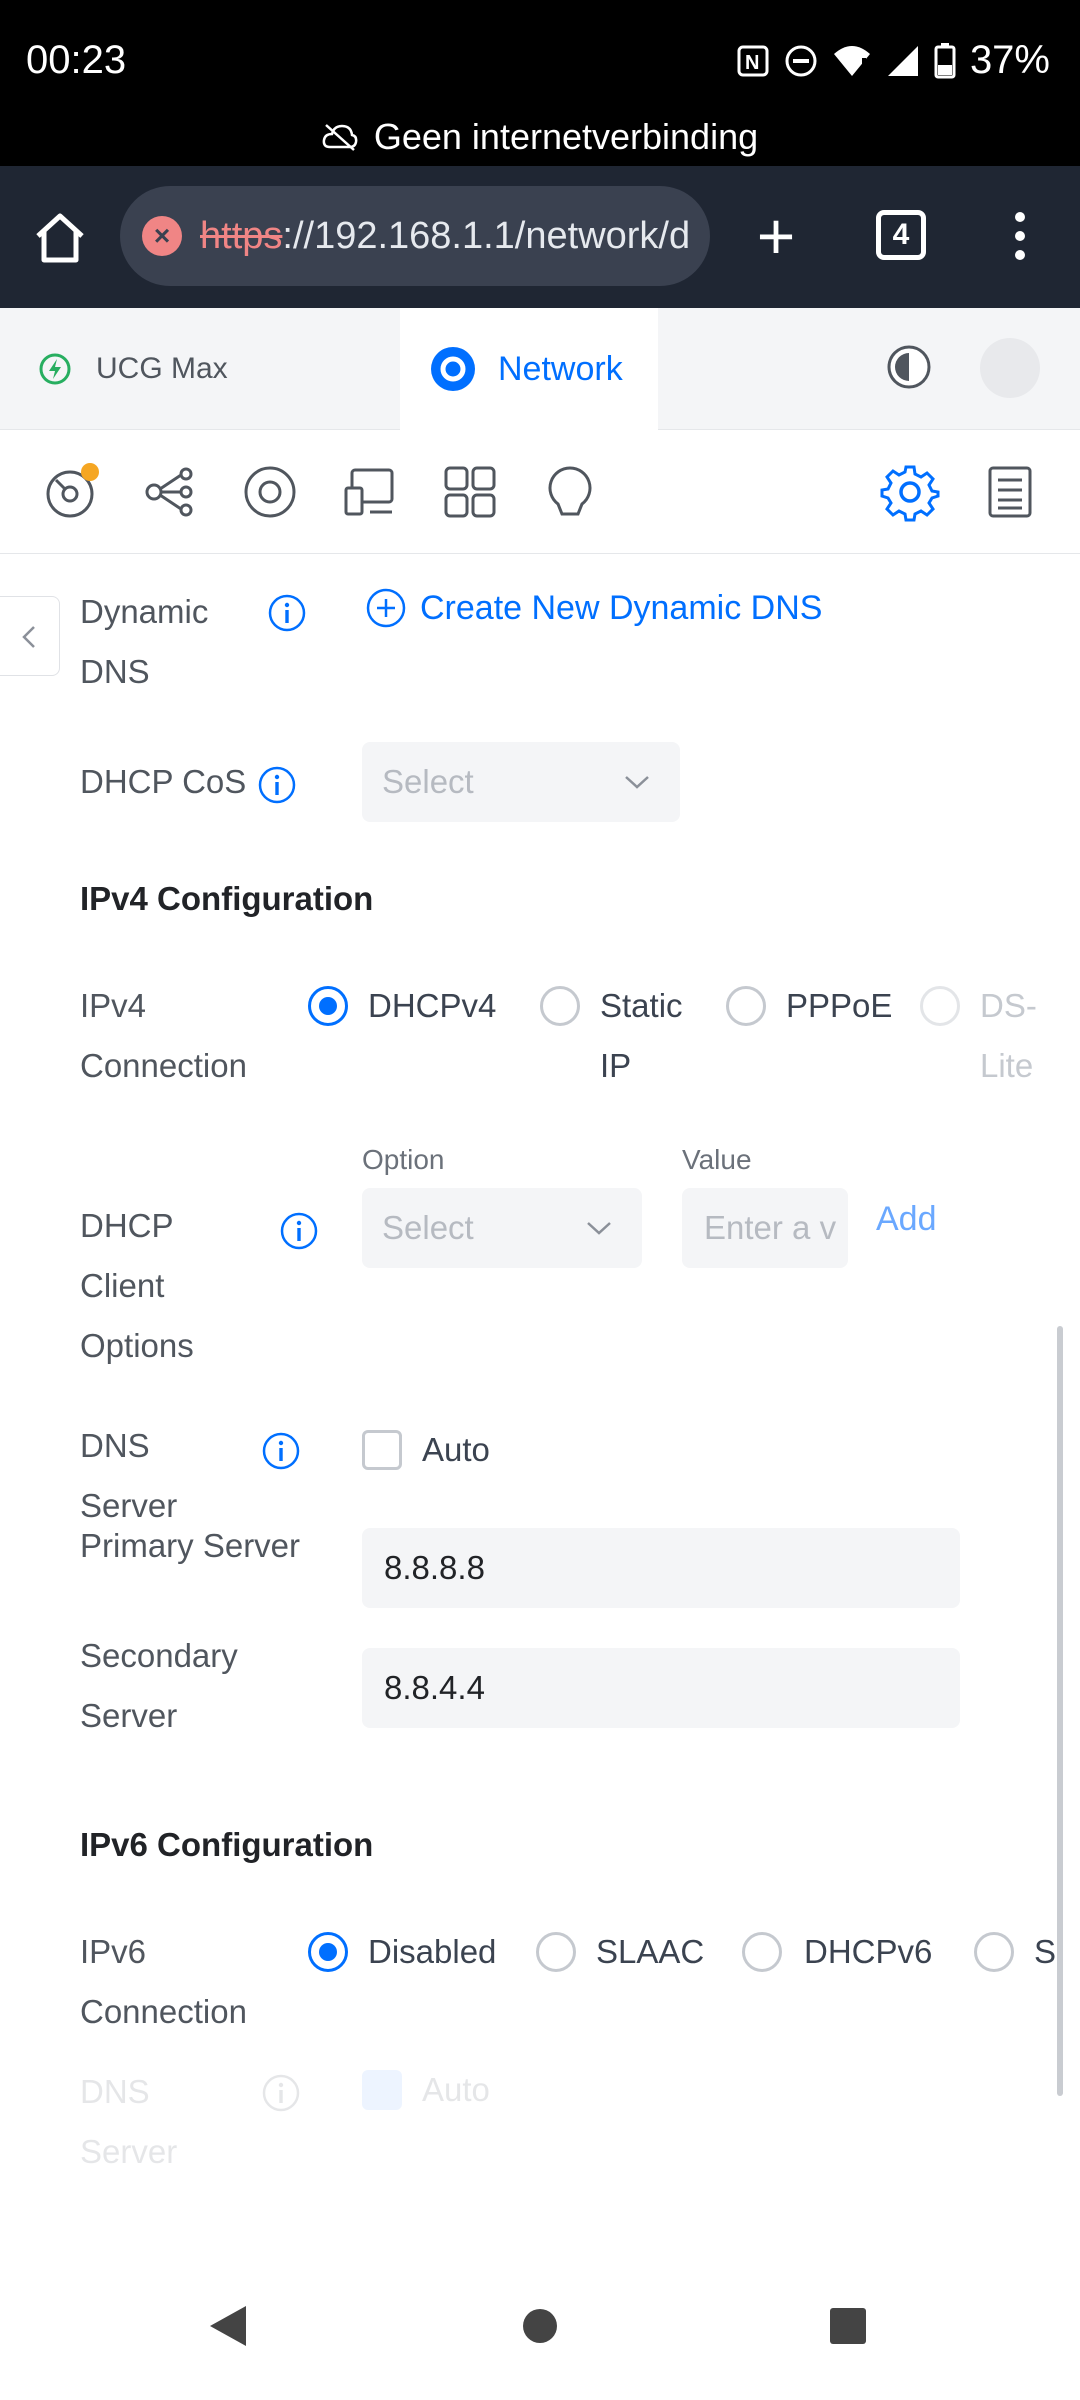 The height and width of the screenshot is (2400, 1080). I want to click on option-column-label: Option, so click(403, 1159).